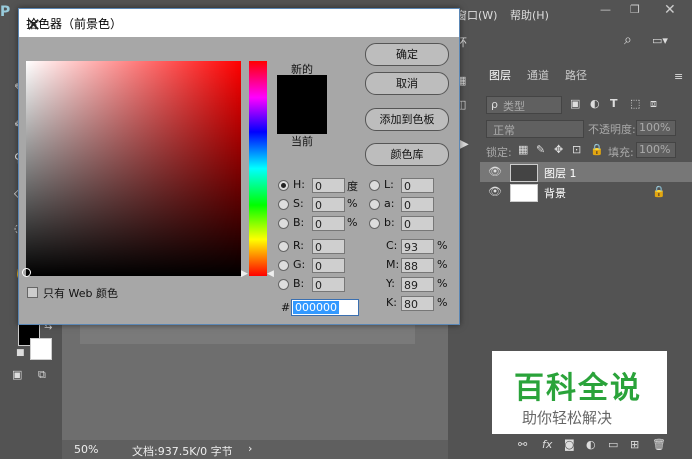 This screenshot has width=692, height=459. I want to click on layers-footer: ⚯ fx ◙ ◐ ▭ ⊞ 🗑, so click(586, 446).